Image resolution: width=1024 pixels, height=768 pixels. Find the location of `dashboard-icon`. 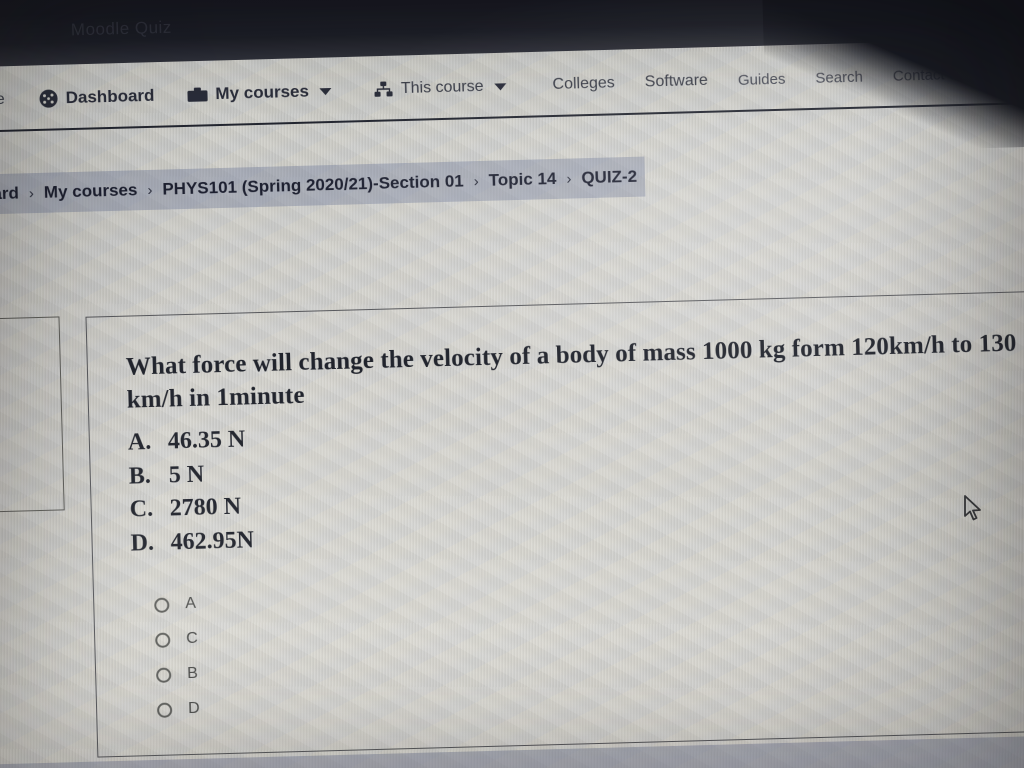

dashboard-icon is located at coordinates (48, 98).